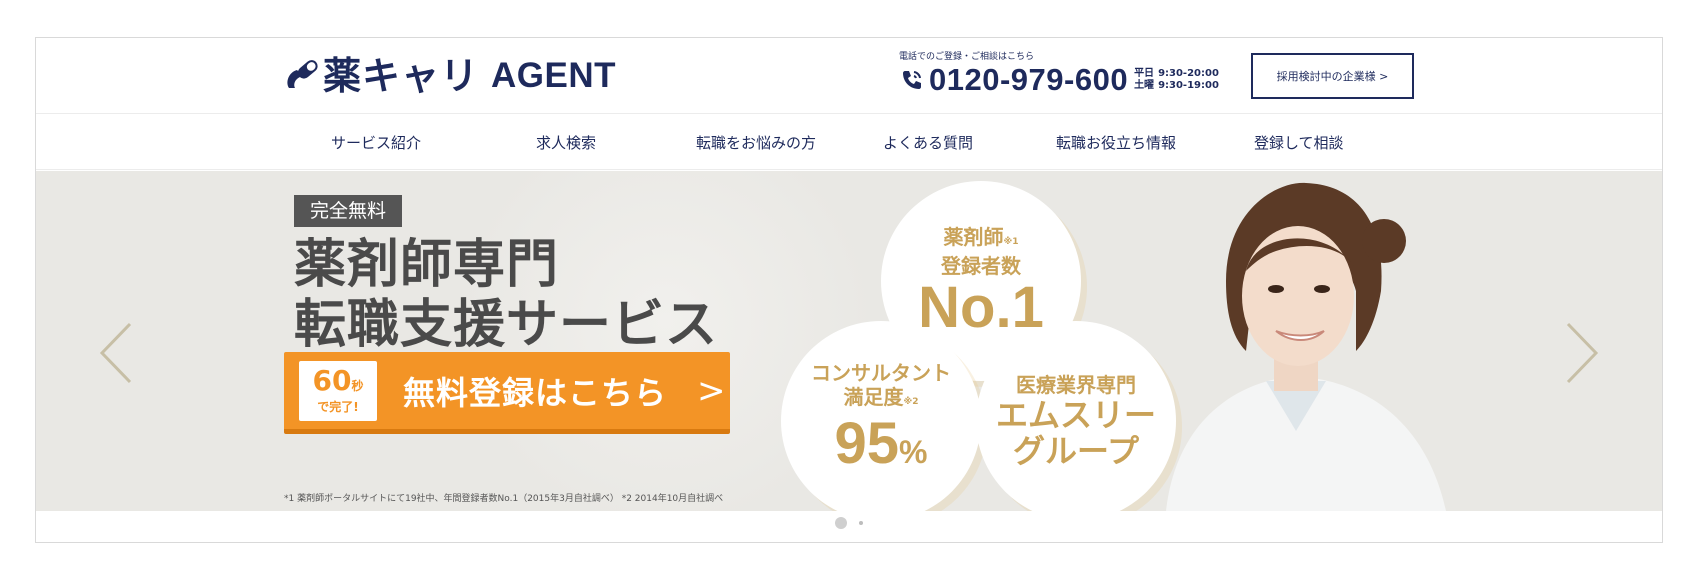 This screenshot has height=578, width=1698. I want to click on stat-circle-satisfaction: コンサルタント 満足度※2 95%, so click(881, 416).